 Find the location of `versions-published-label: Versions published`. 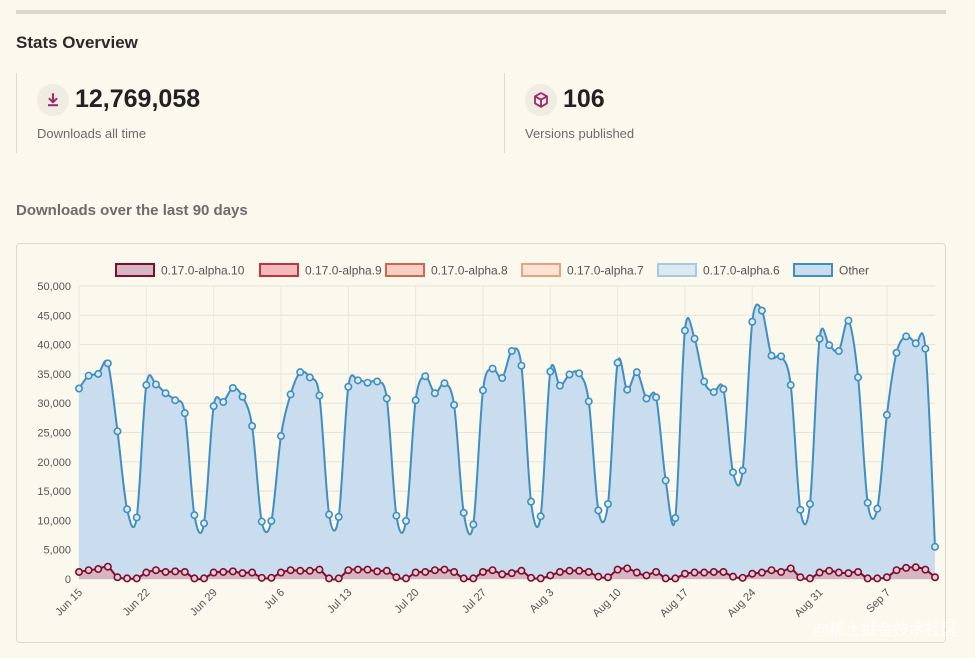

versions-published-label: Versions published is located at coordinates (580, 133).